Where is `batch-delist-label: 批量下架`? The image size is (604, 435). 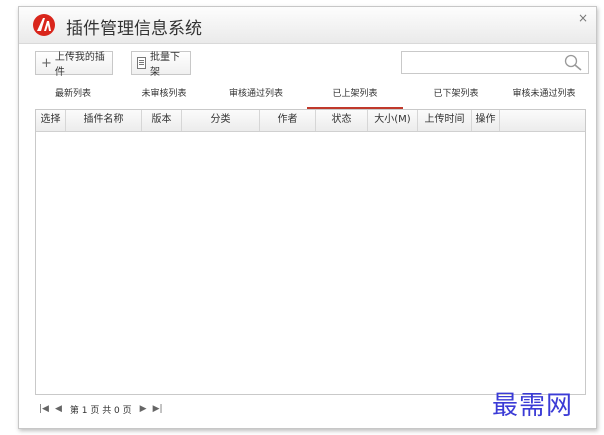
batch-delist-label: 批量下架 is located at coordinates (165, 65).